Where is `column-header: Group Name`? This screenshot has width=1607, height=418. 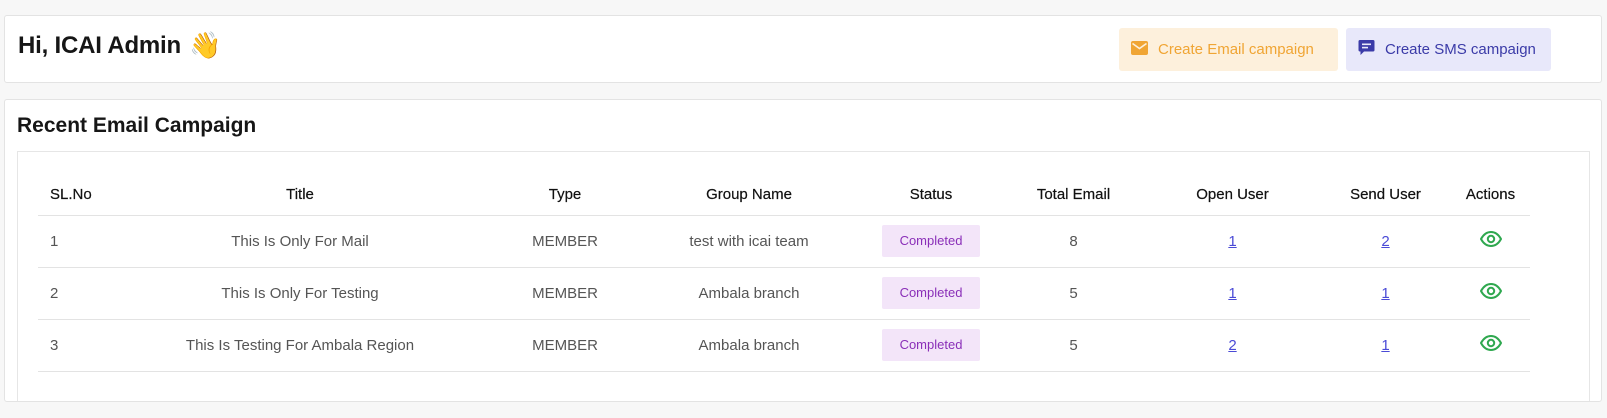
column-header: Group Name is located at coordinates (749, 195).